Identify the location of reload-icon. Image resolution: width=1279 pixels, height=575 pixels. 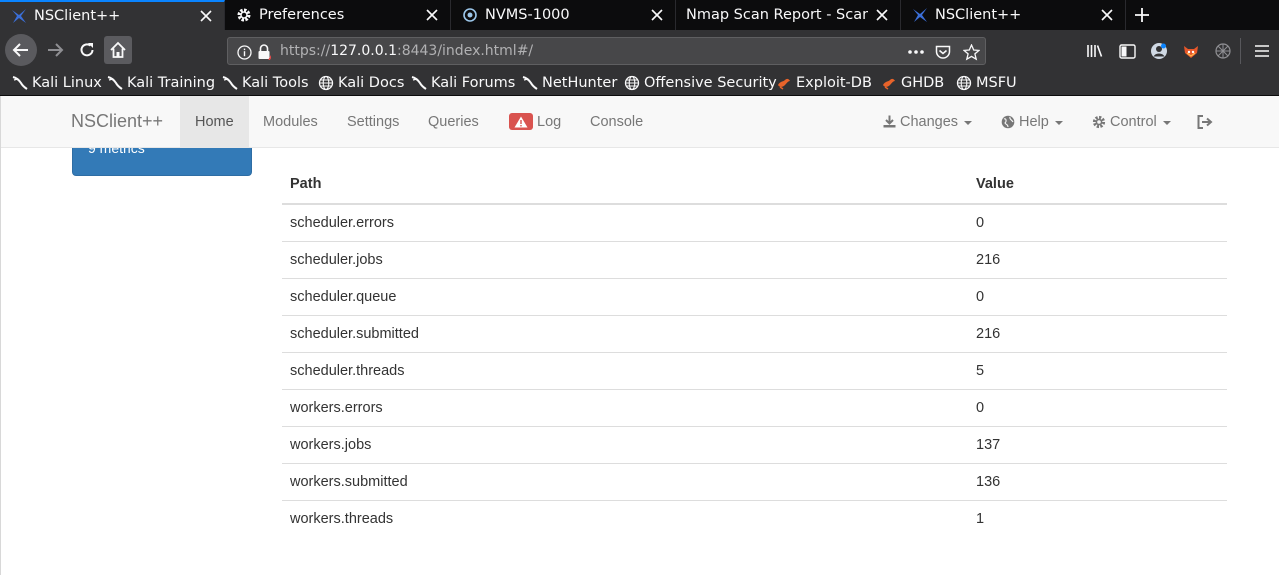
(87, 50).